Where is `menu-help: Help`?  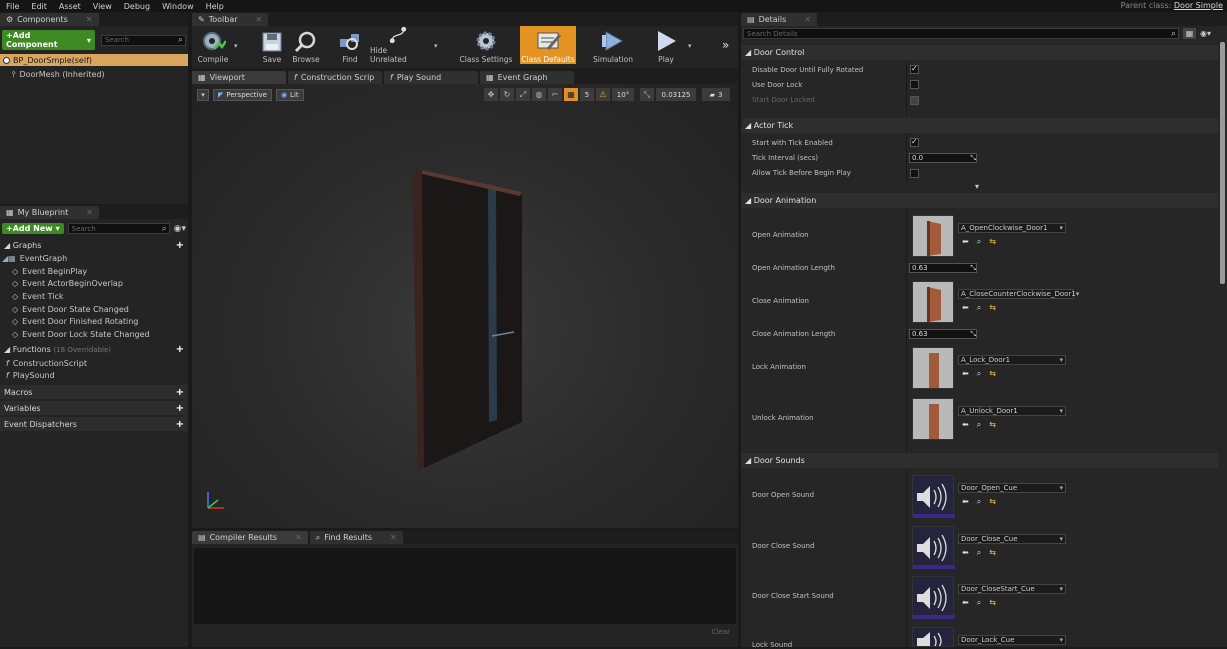
menu-help: Help is located at coordinates (215, 6).